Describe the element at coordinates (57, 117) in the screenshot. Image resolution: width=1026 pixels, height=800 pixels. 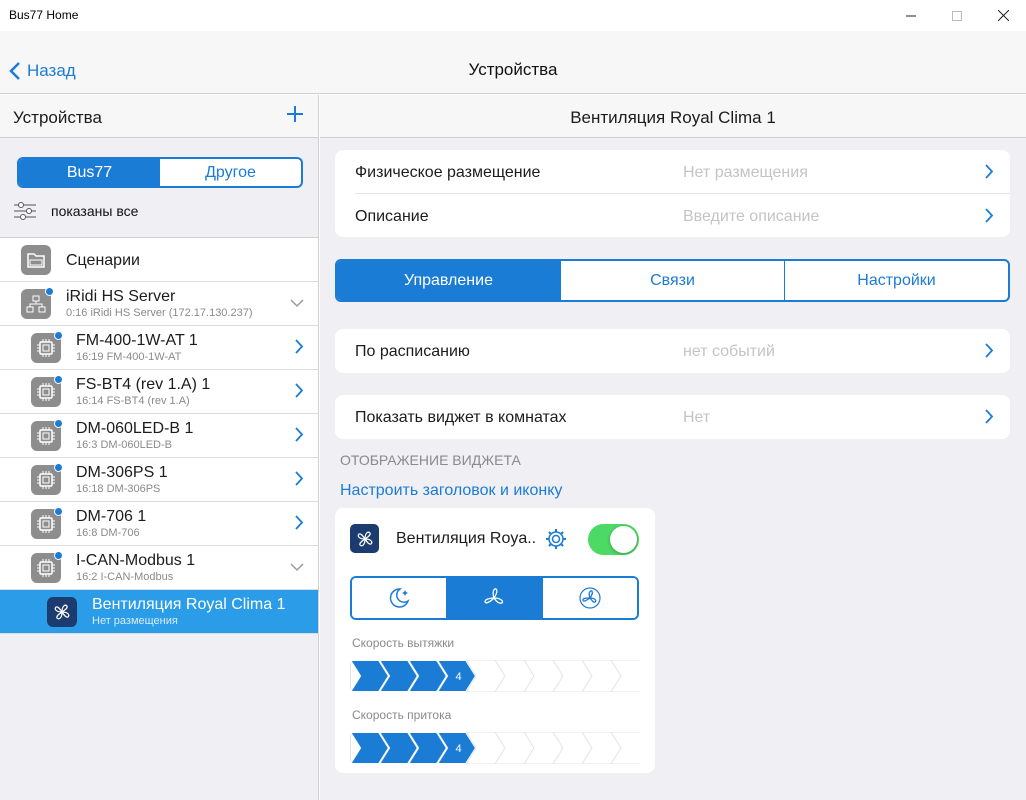
I see `sidebar-title: Устройства` at that location.